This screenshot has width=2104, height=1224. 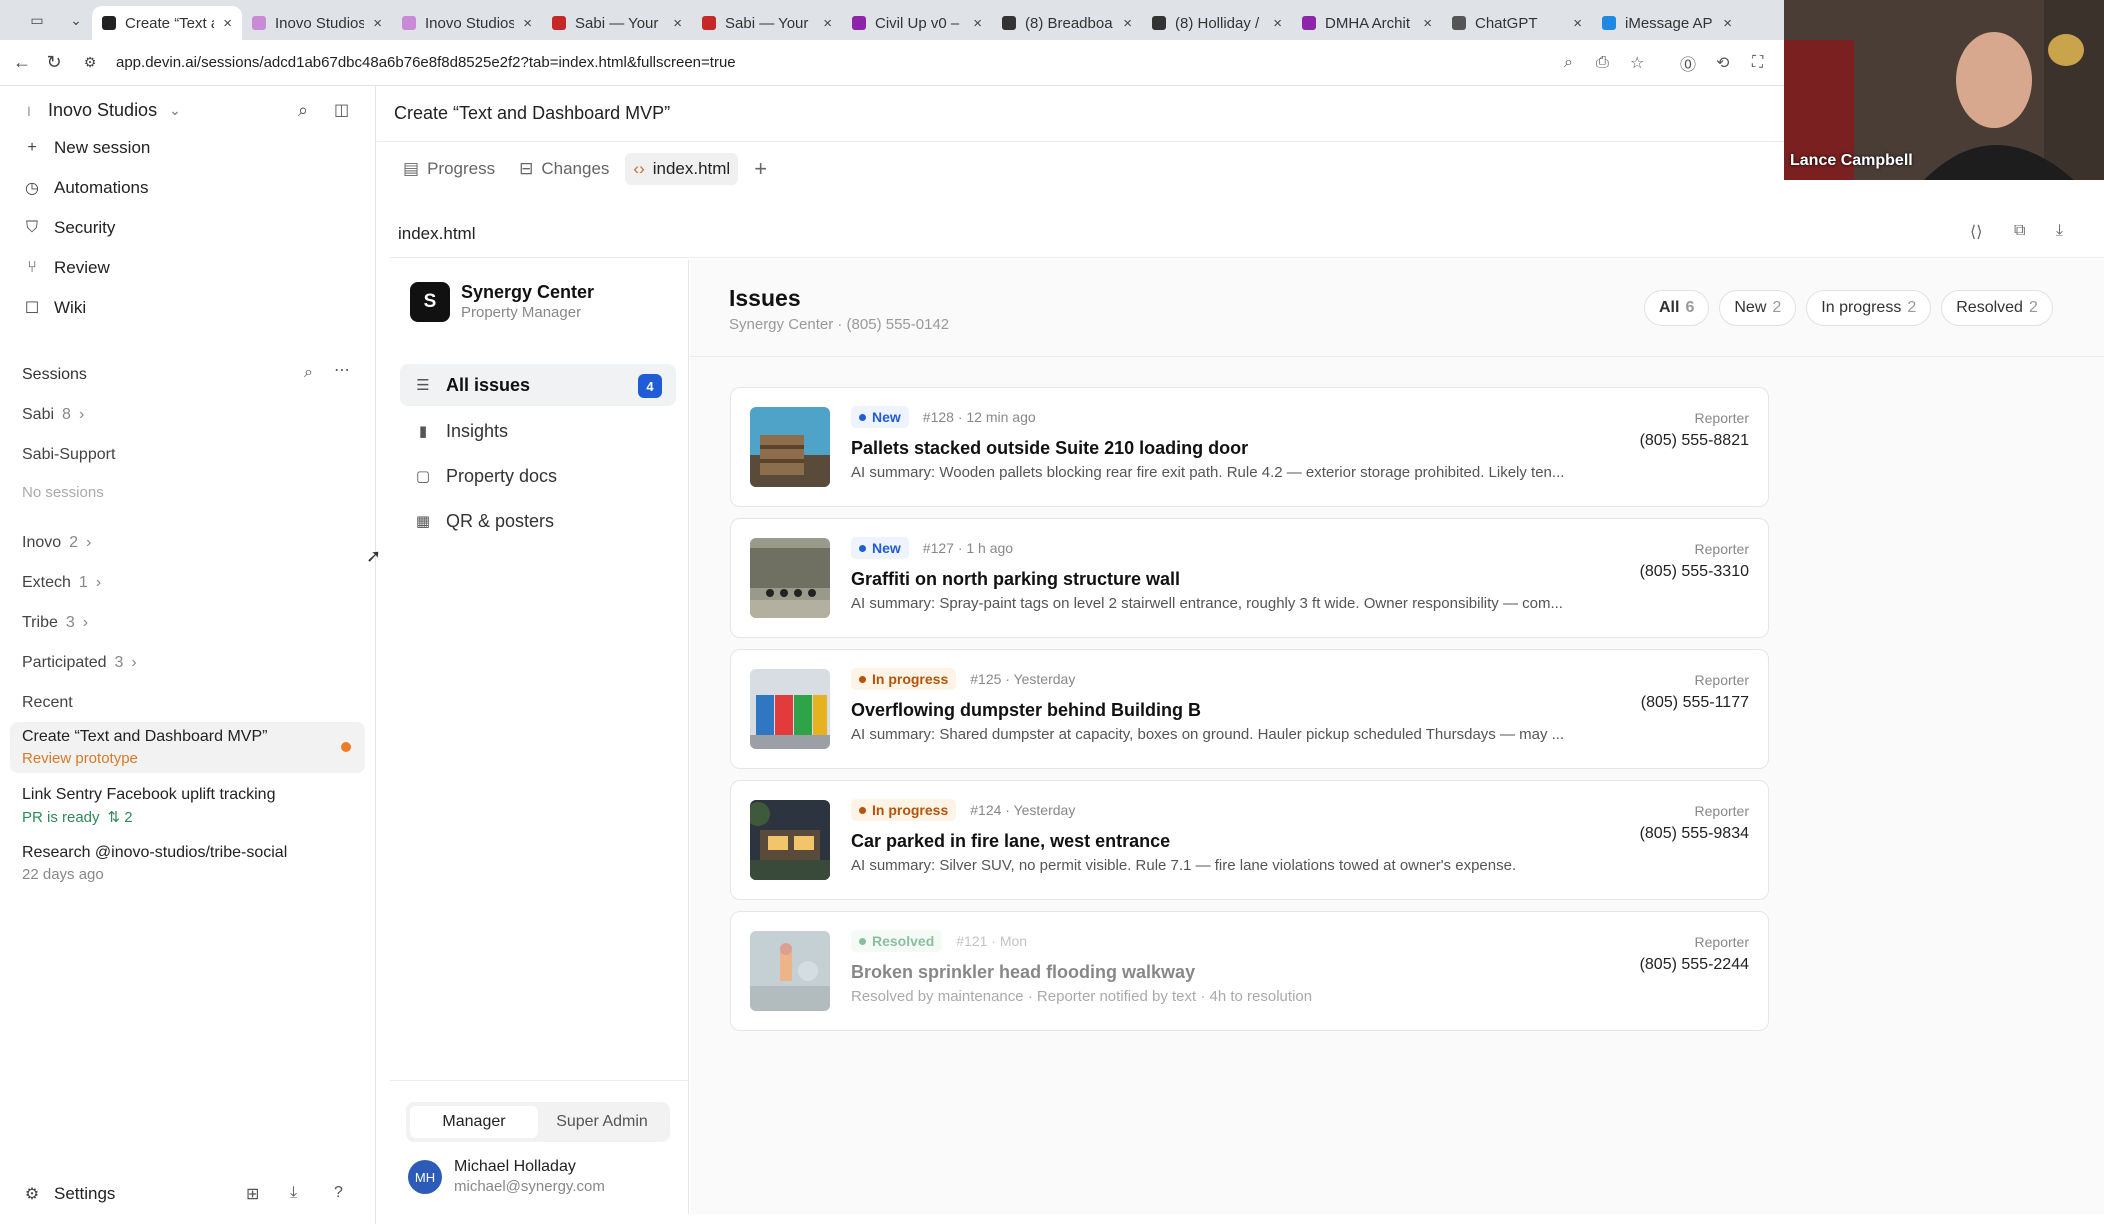 I want to click on collapse-sidebar-icon: ◫, so click(x=341, y=110).